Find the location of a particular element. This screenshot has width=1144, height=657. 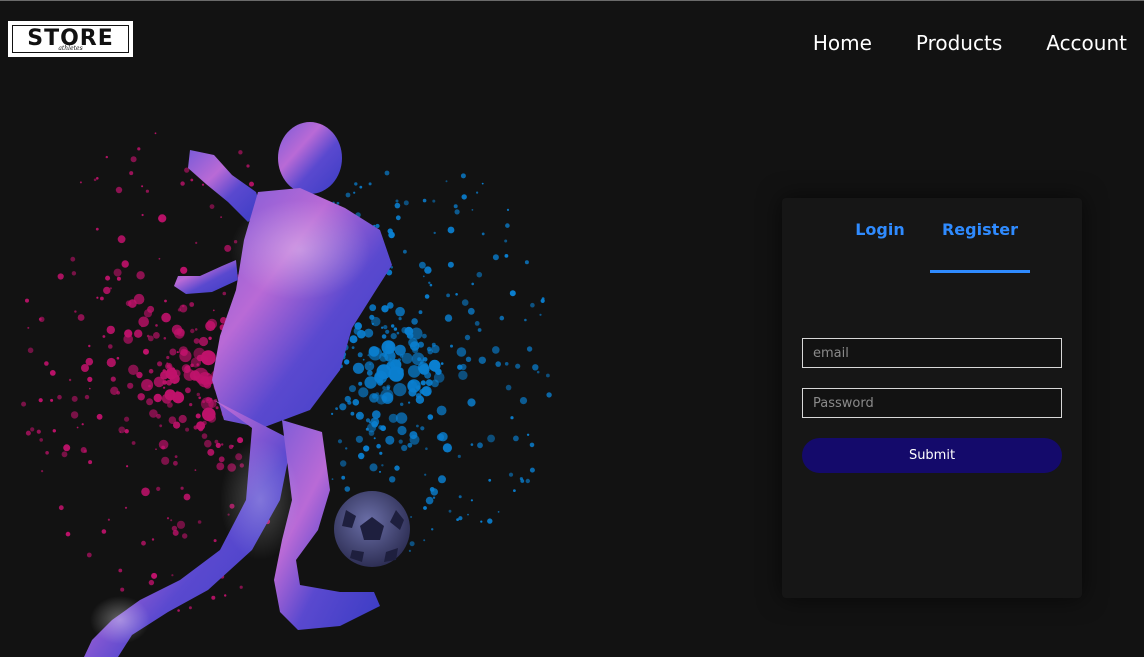

active-tab-indicator is located at coordinates (980, 271).